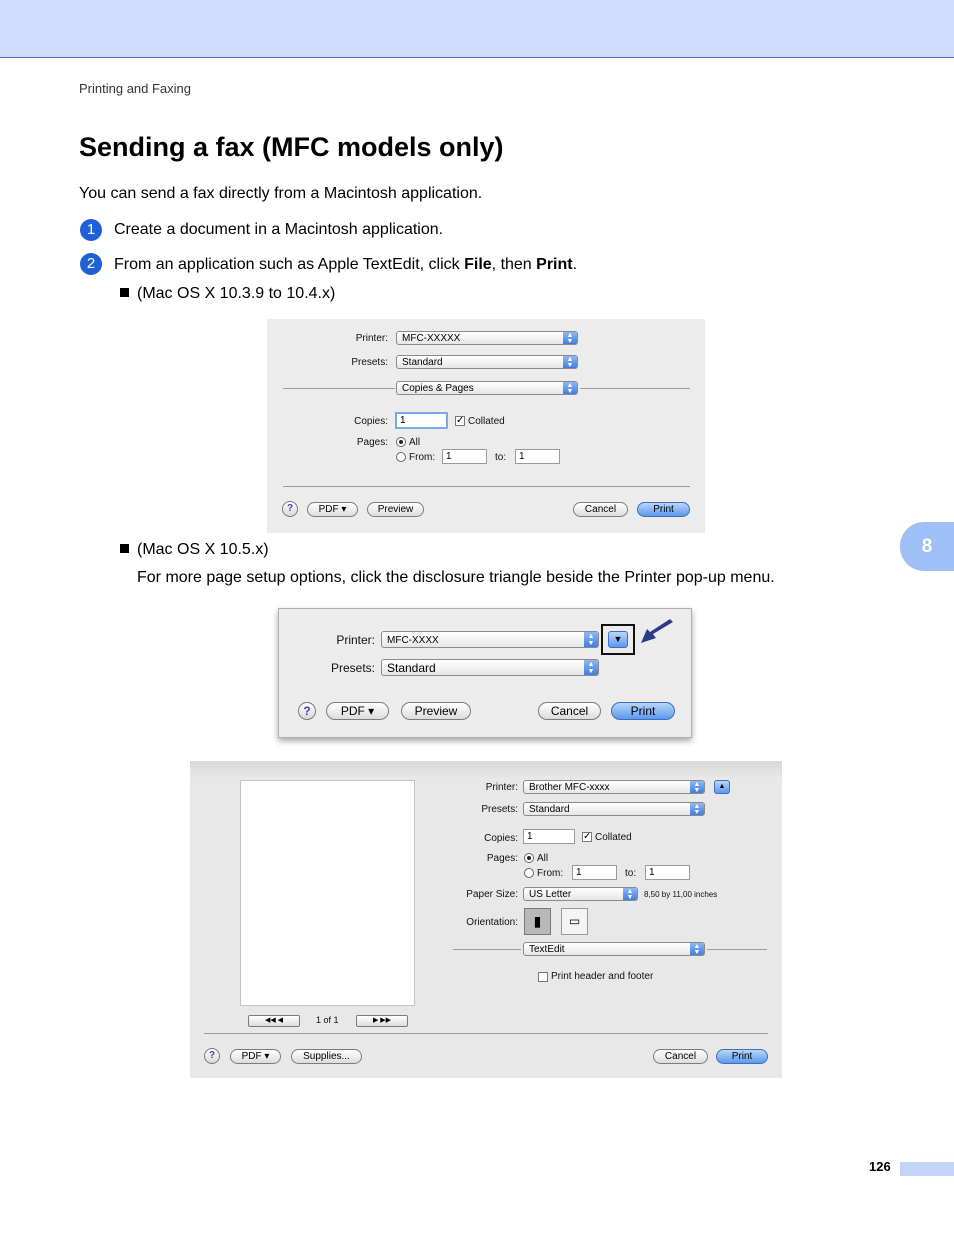 The width and height of the screenshot is (954, 1235). What do you see at coordinates (91, 264) in the screenshot?
I see `step-2-number: 2` at bounding box center [91, 264].